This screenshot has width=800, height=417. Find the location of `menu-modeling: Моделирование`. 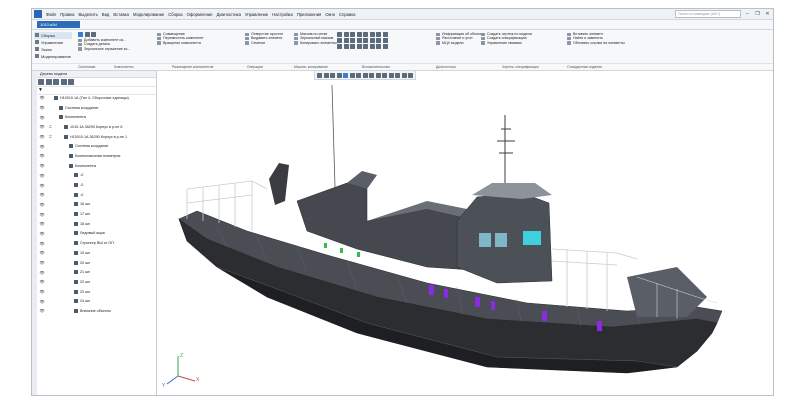

menu-modeling: Моделирование is located at coordinates (148, 14).